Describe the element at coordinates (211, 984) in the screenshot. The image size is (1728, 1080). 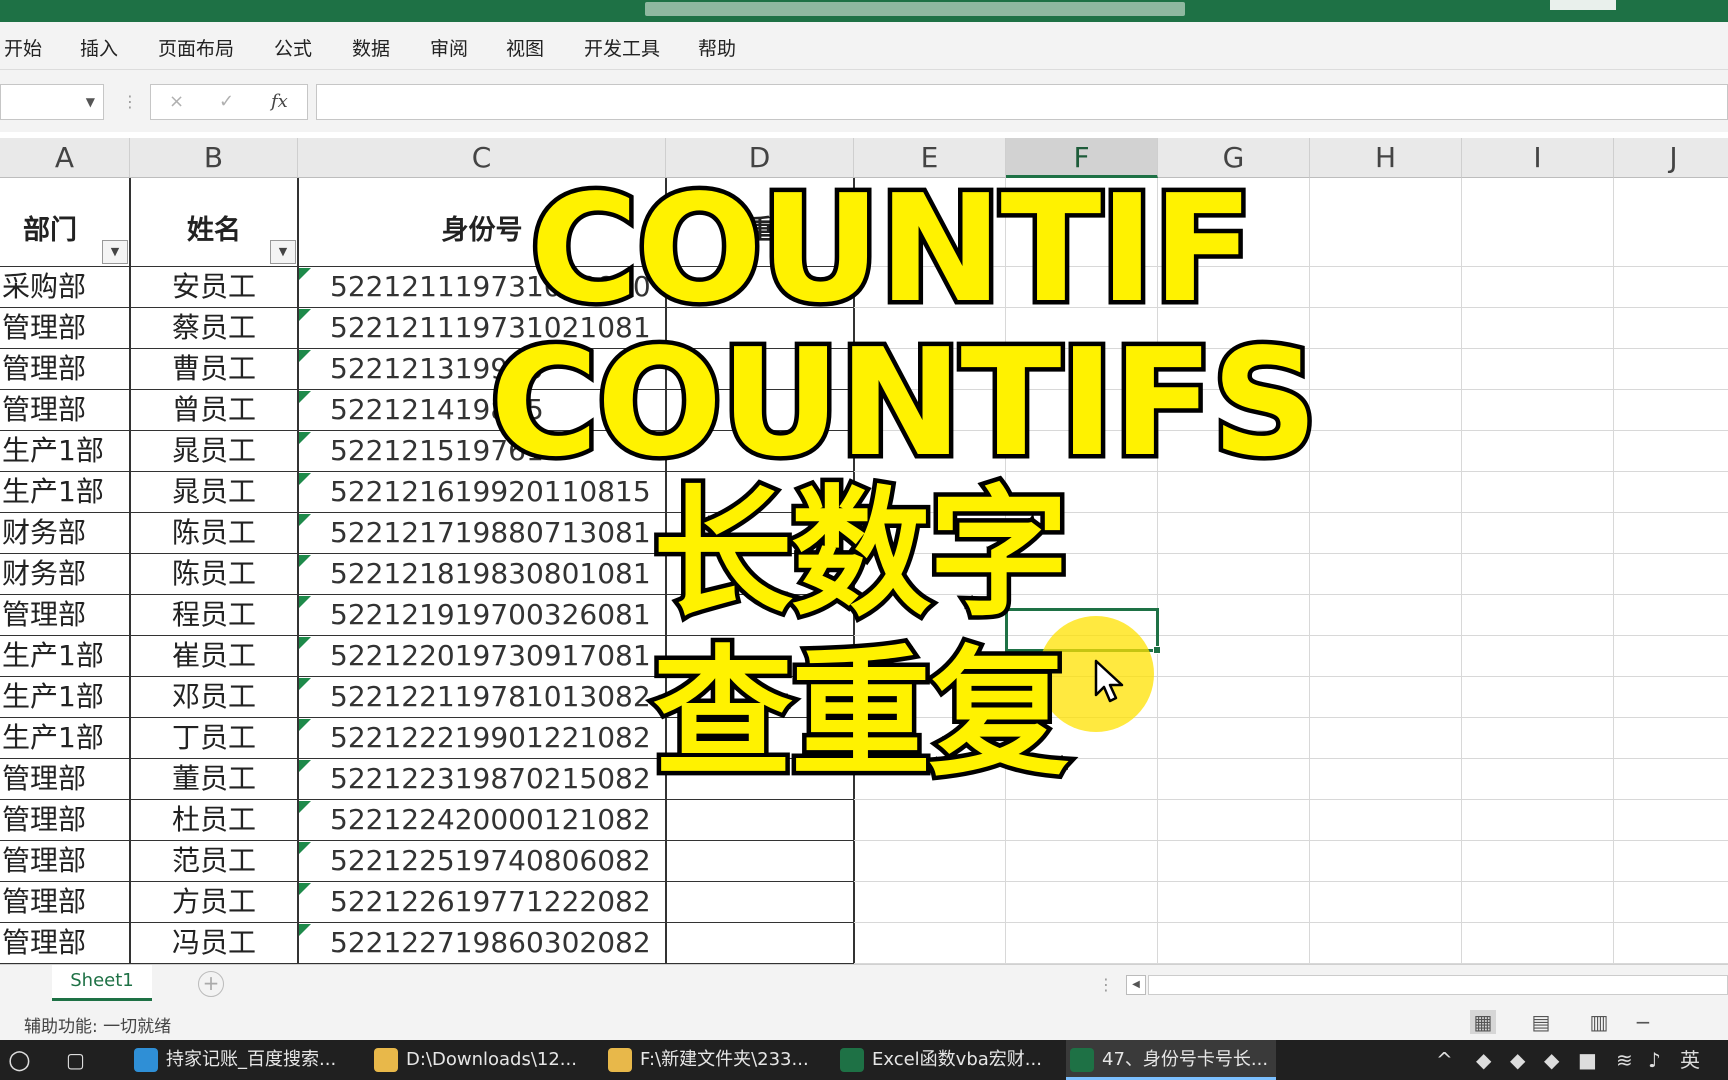
I see `add-sheet-button: +` at that location.